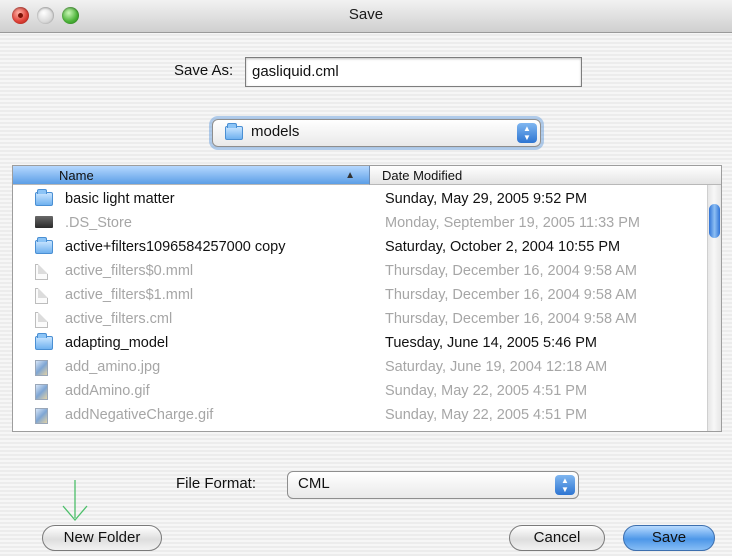 Image resolution: width=732 pixels, height=556 pixels. Describe the element at coordinates (376, 133) in the screenshot. I see `location-popup: models ▲ ▼` at that location.